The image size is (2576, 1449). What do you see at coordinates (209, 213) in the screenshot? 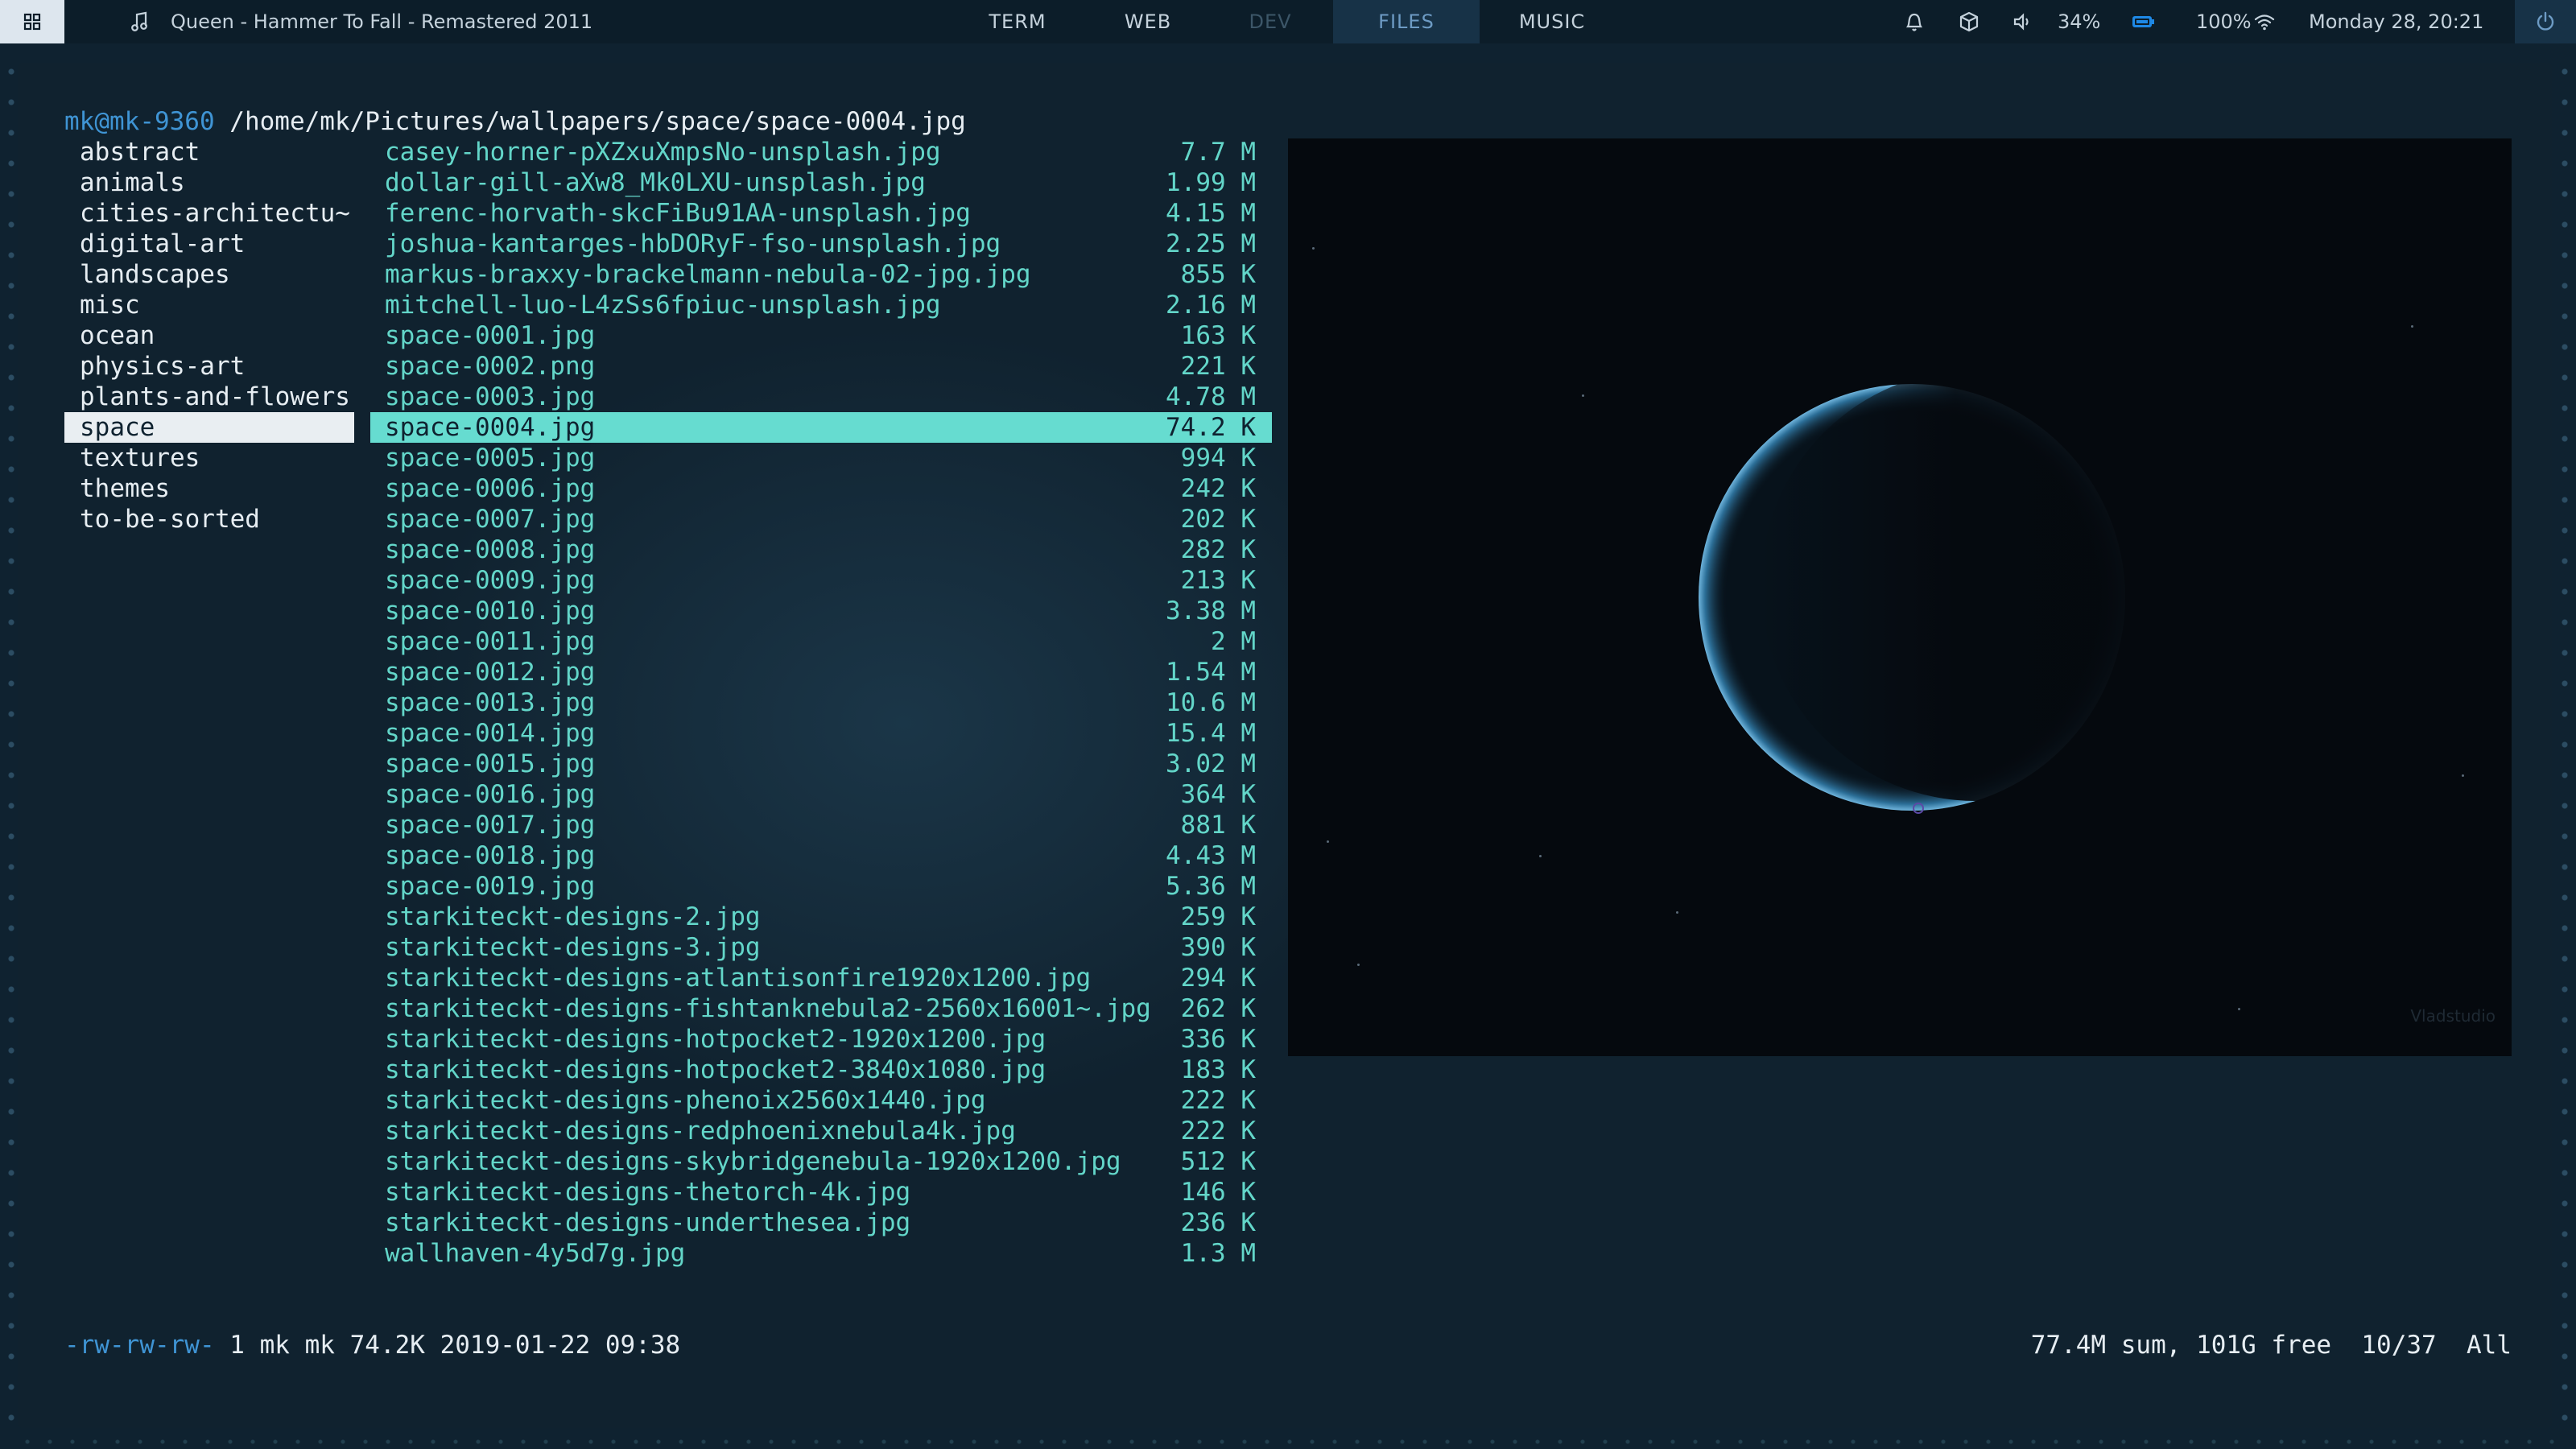
I see `directory-item: cities-architectu~` at bounding box center [209, 213].